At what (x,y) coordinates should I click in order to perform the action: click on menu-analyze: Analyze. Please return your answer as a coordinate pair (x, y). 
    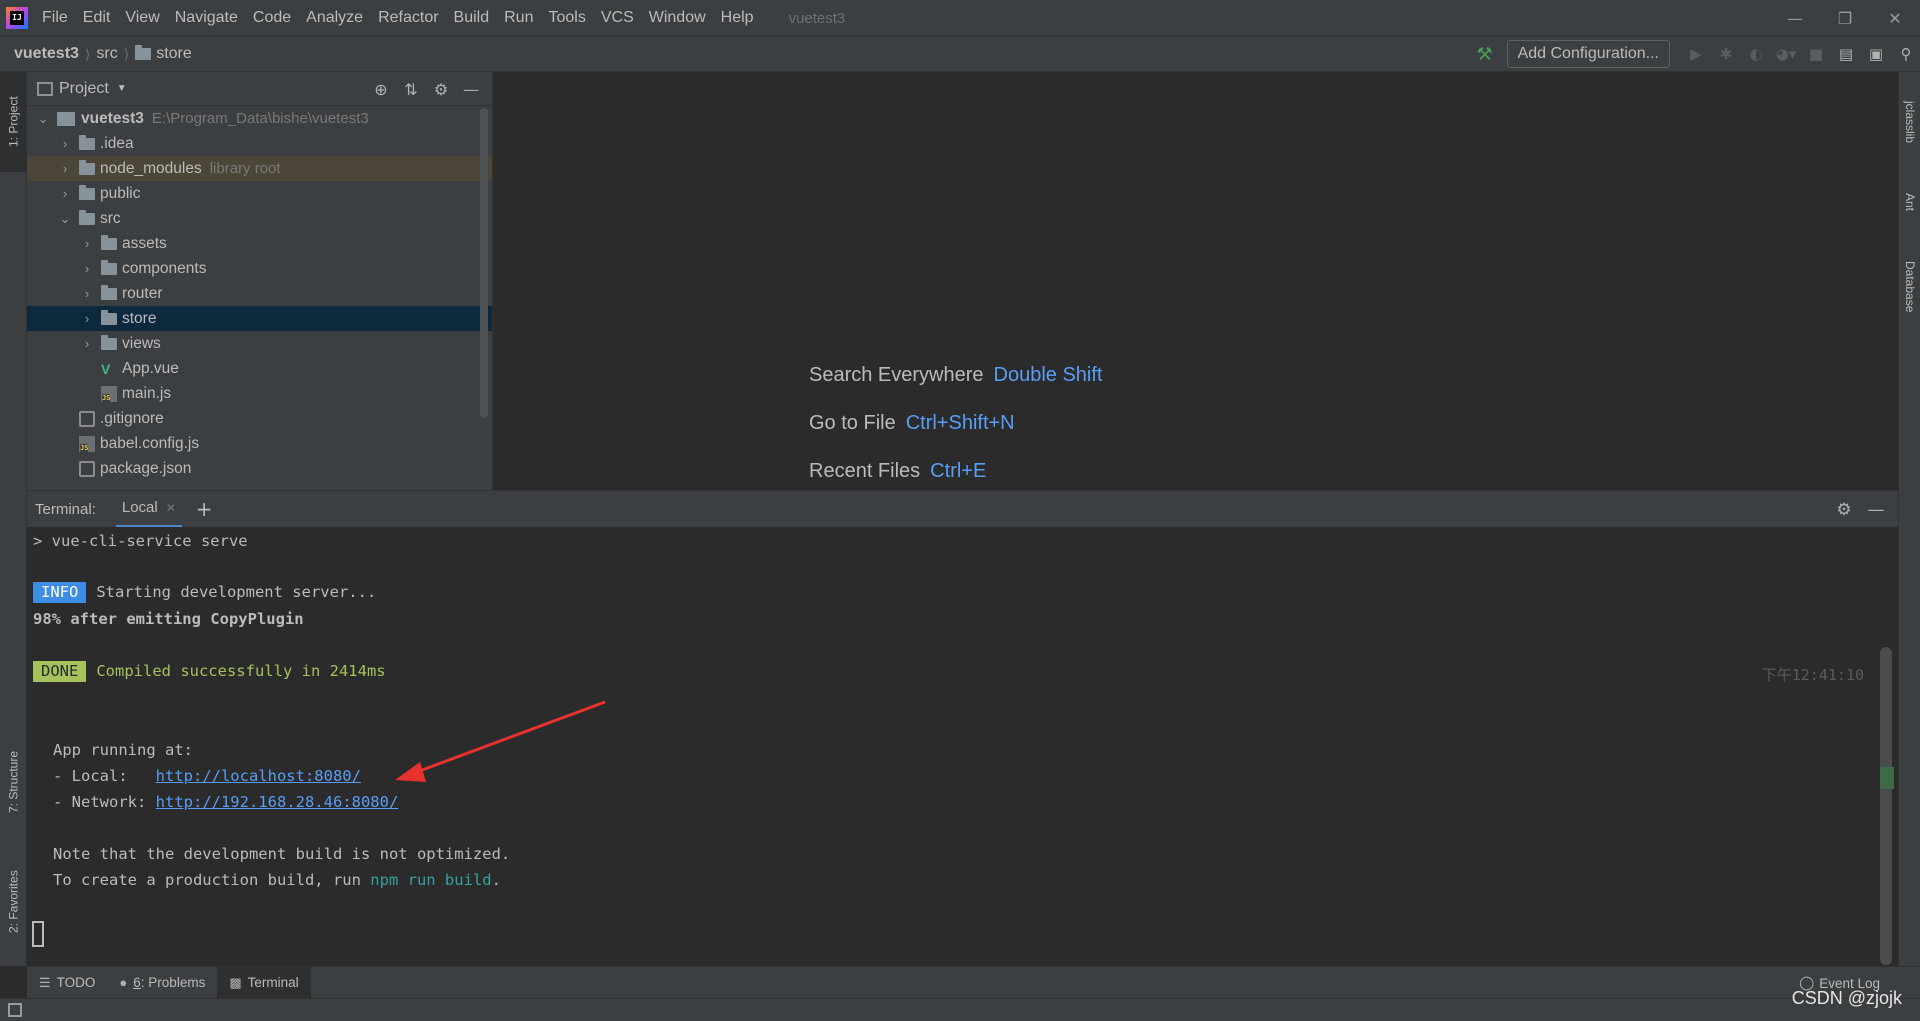
    Looking at the image, I should click on (334, 18).